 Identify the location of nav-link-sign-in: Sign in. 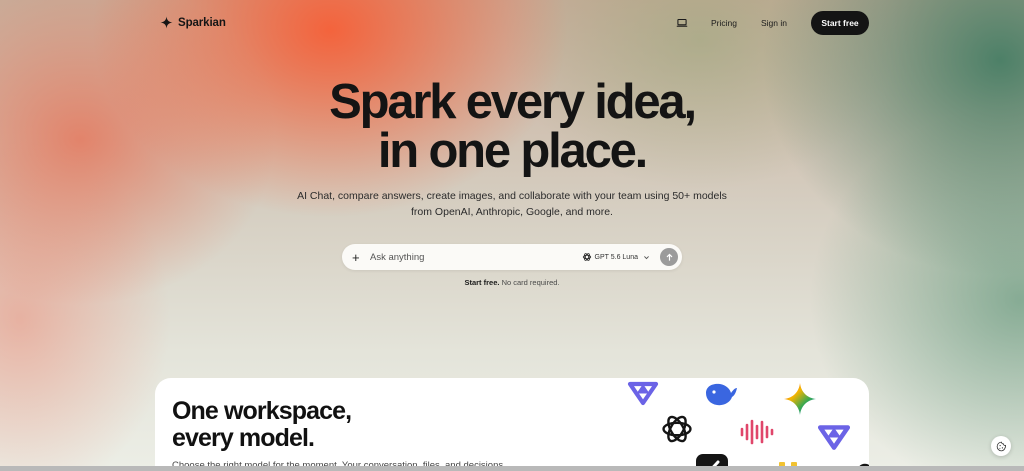
(774, 23).